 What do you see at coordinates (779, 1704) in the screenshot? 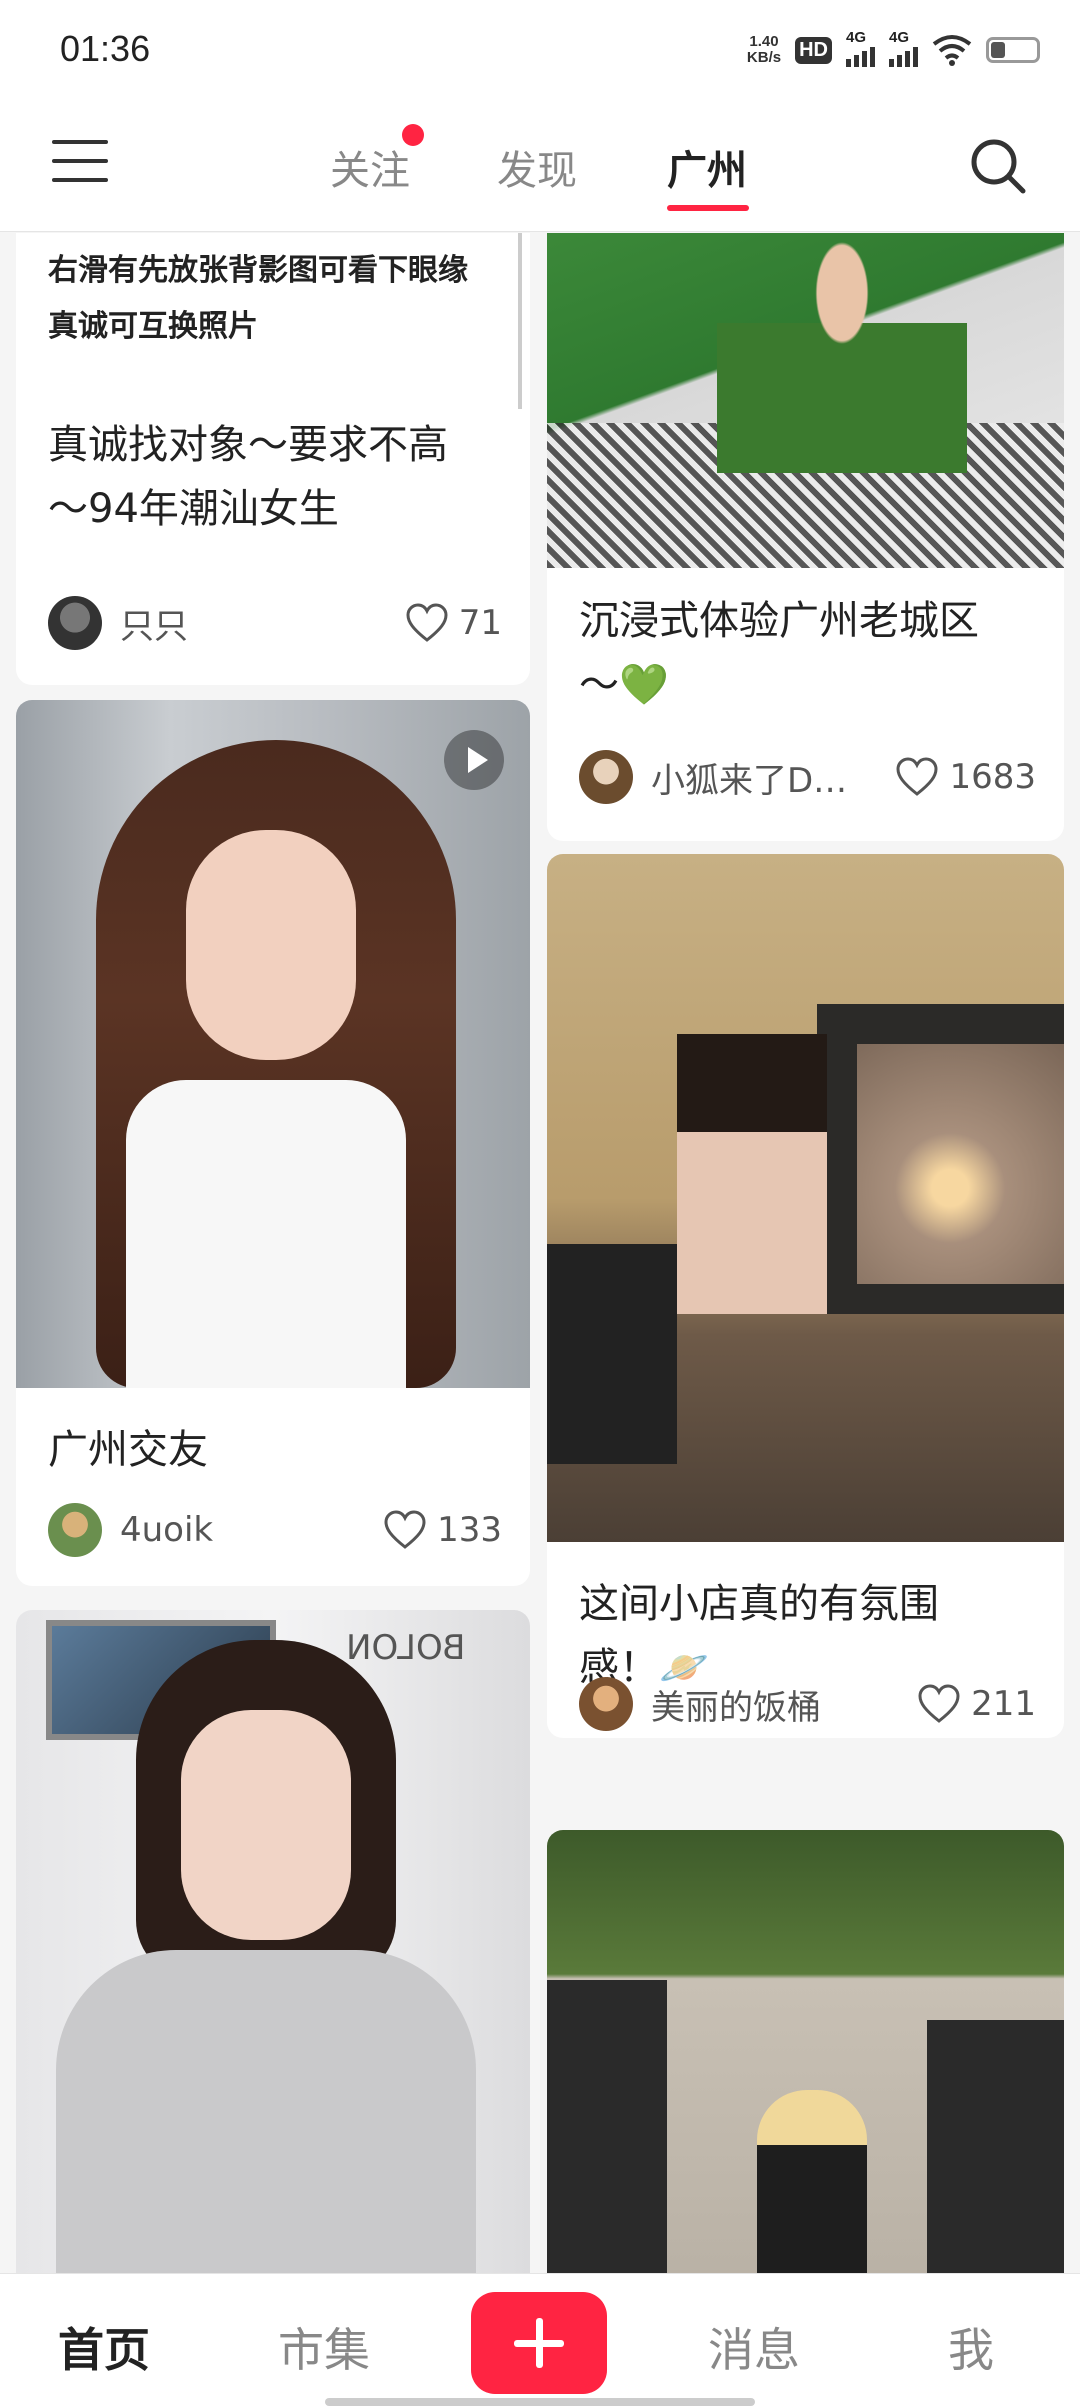
I see `author-name: 美丽的饭桶` at bounding box center [779, 1704].